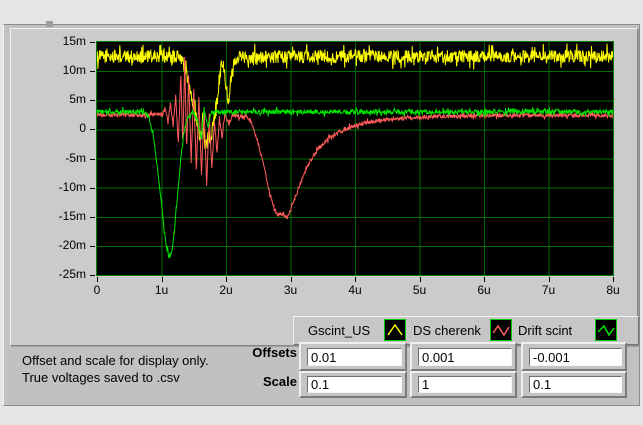  Describe the element at coordinates (97, 290) in the screenshot. I see `x-tick-label: 0` at that location.